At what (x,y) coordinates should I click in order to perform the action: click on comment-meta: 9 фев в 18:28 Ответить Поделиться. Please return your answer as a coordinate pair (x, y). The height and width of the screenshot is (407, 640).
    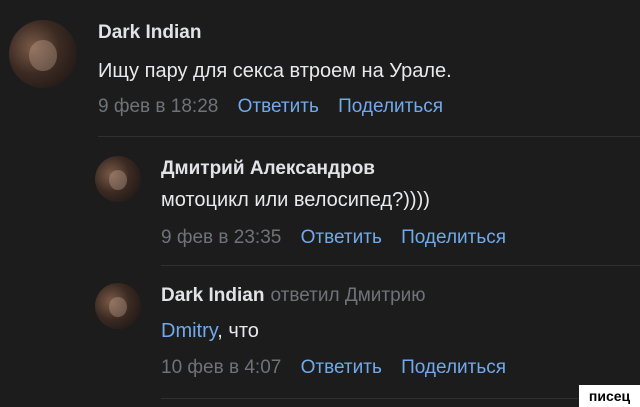
    Looking at the image, I should click on (270, 107).